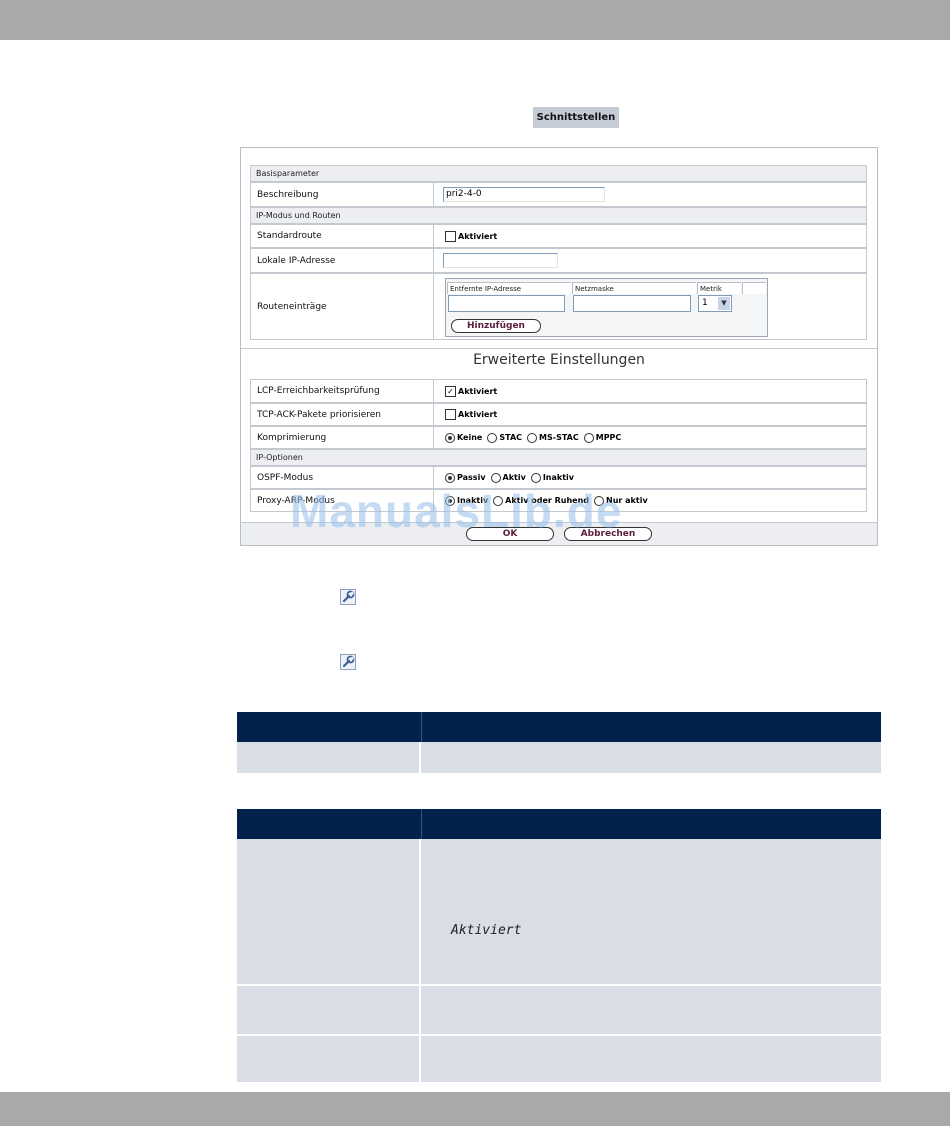  I want to click on proxy-arp-option-inactive: Inaktiv, so click(473, 500).